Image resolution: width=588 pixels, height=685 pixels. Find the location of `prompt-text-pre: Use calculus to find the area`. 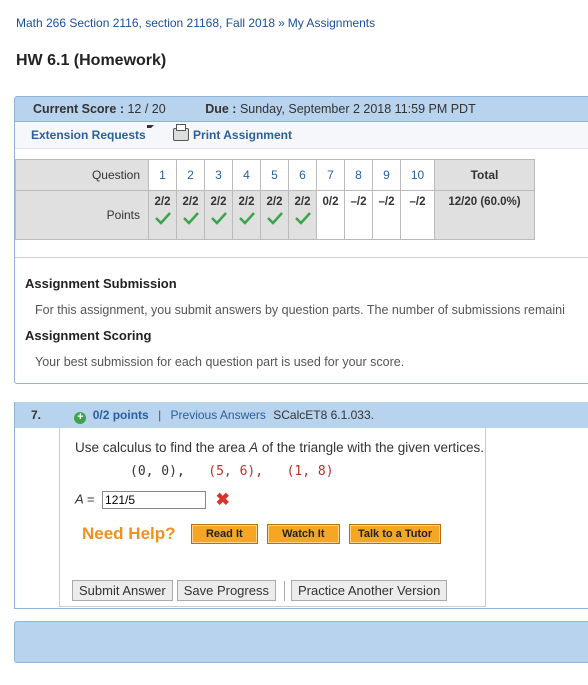

prompt-text-pre: Use calculus to find the area is located at coordinates (162, 447).